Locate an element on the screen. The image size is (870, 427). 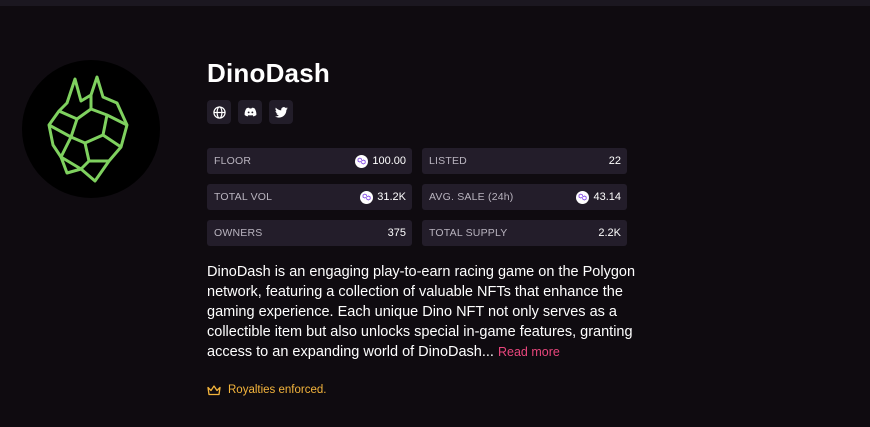
stat-value: 375 is located at coordinates (396, 233).